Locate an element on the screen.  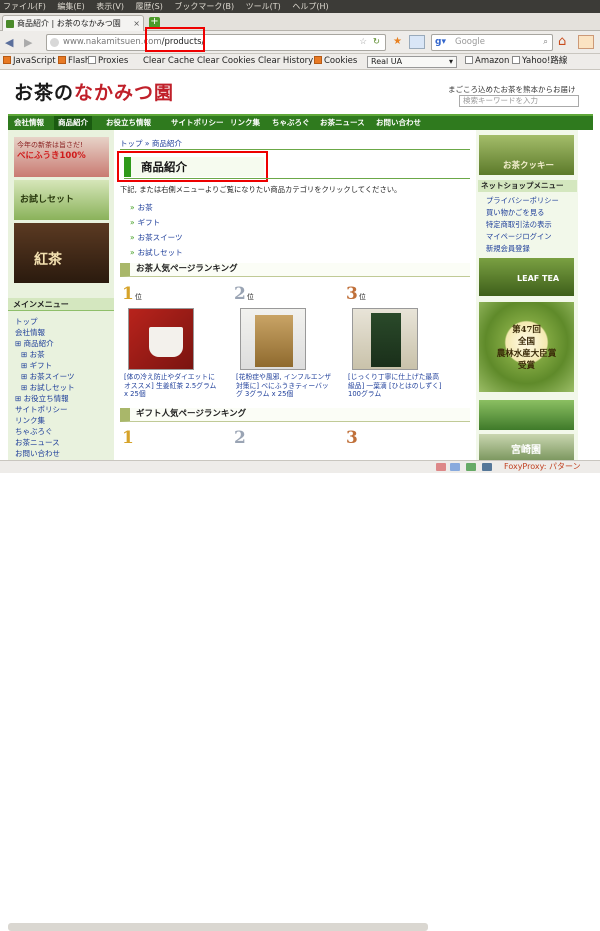
tab-active: 商品紹介 | お茶のなかみつ園 × is located at coordinates (73, 23).